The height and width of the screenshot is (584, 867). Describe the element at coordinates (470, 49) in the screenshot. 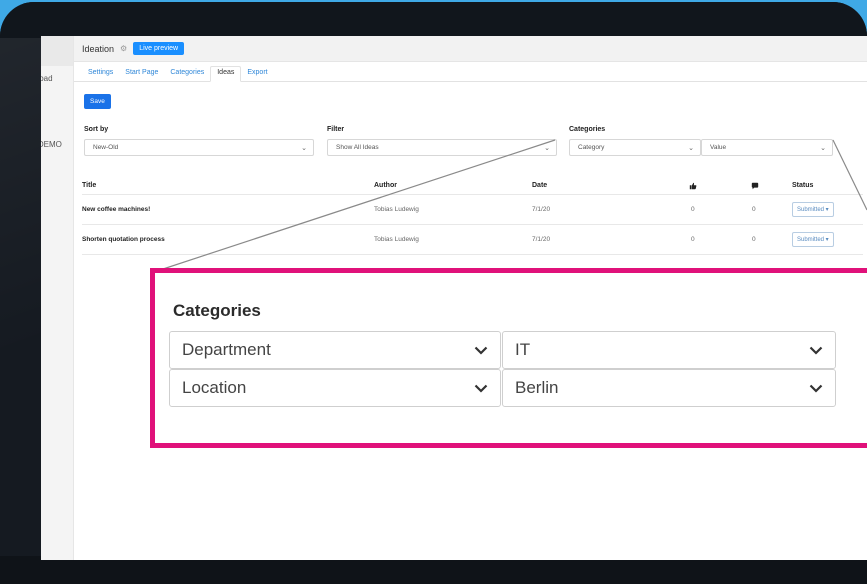

I see `title-bar: Ideation ⚙ Live preview` at that location.